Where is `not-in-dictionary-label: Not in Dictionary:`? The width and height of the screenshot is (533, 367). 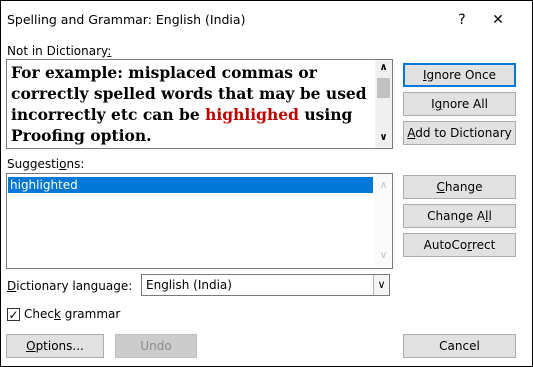
not-in-dictionary-label: Not in Dictionary: is located at coordinates (59, 51).